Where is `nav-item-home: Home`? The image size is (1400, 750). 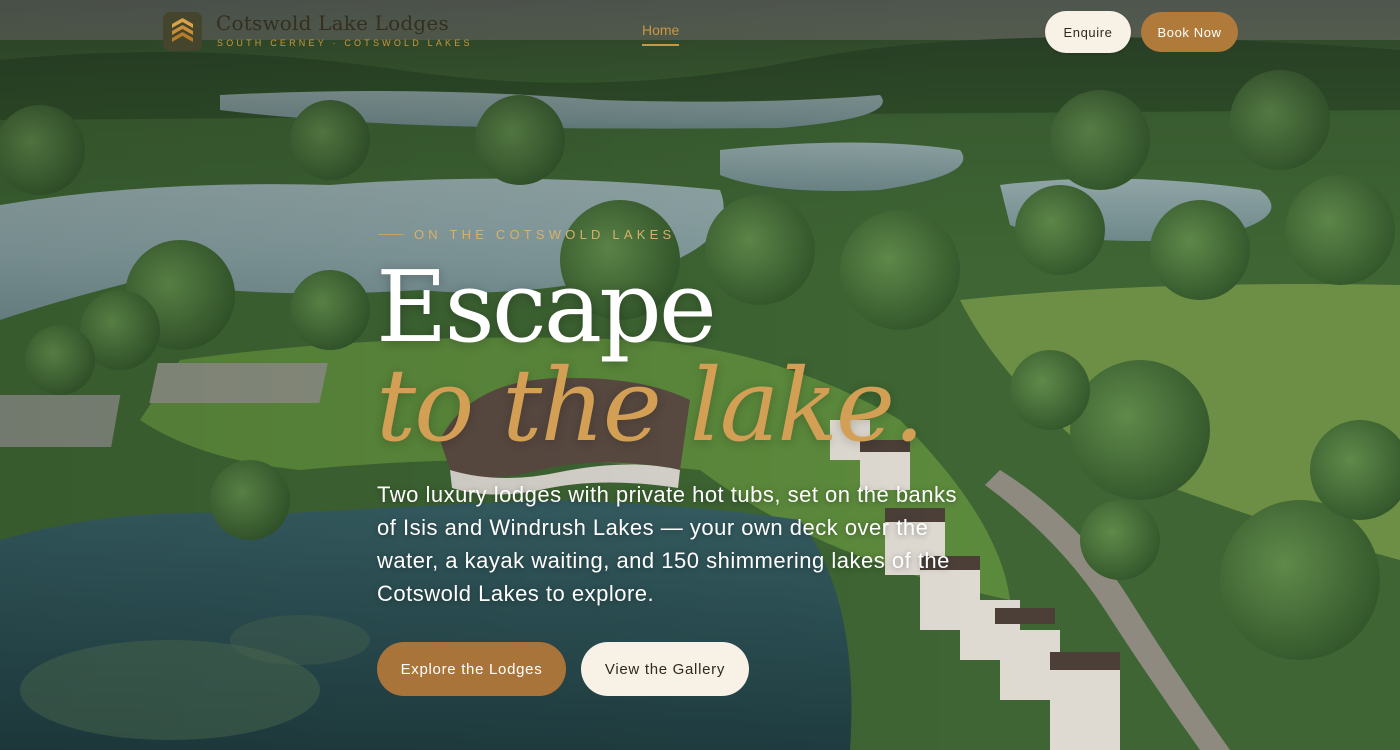
nav-item-home: Home is located at coordinates (661, 34).